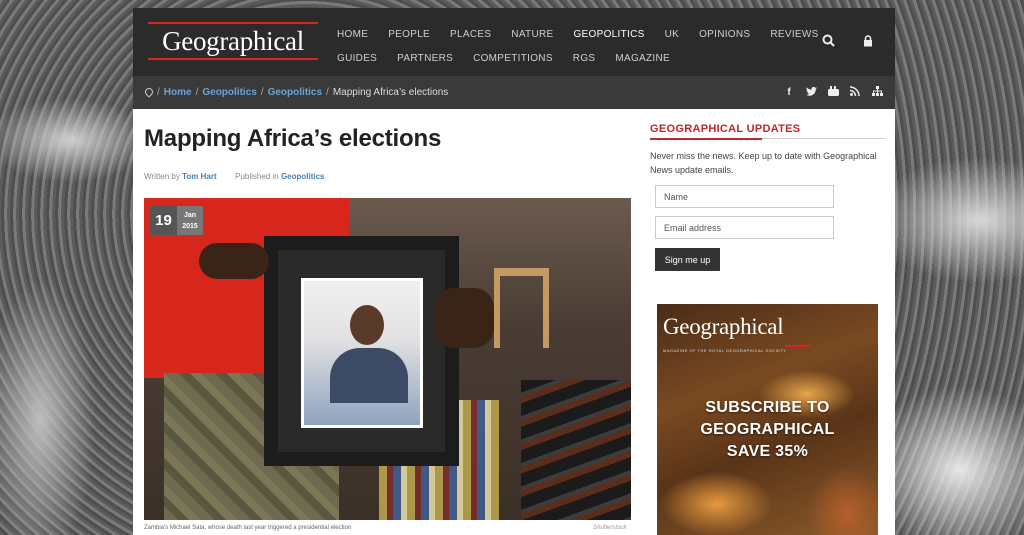 The image size is (1024, 535). Describe the element at coordinates (190, 226) in the screenshot. I see `date-year: 2015` at that location.